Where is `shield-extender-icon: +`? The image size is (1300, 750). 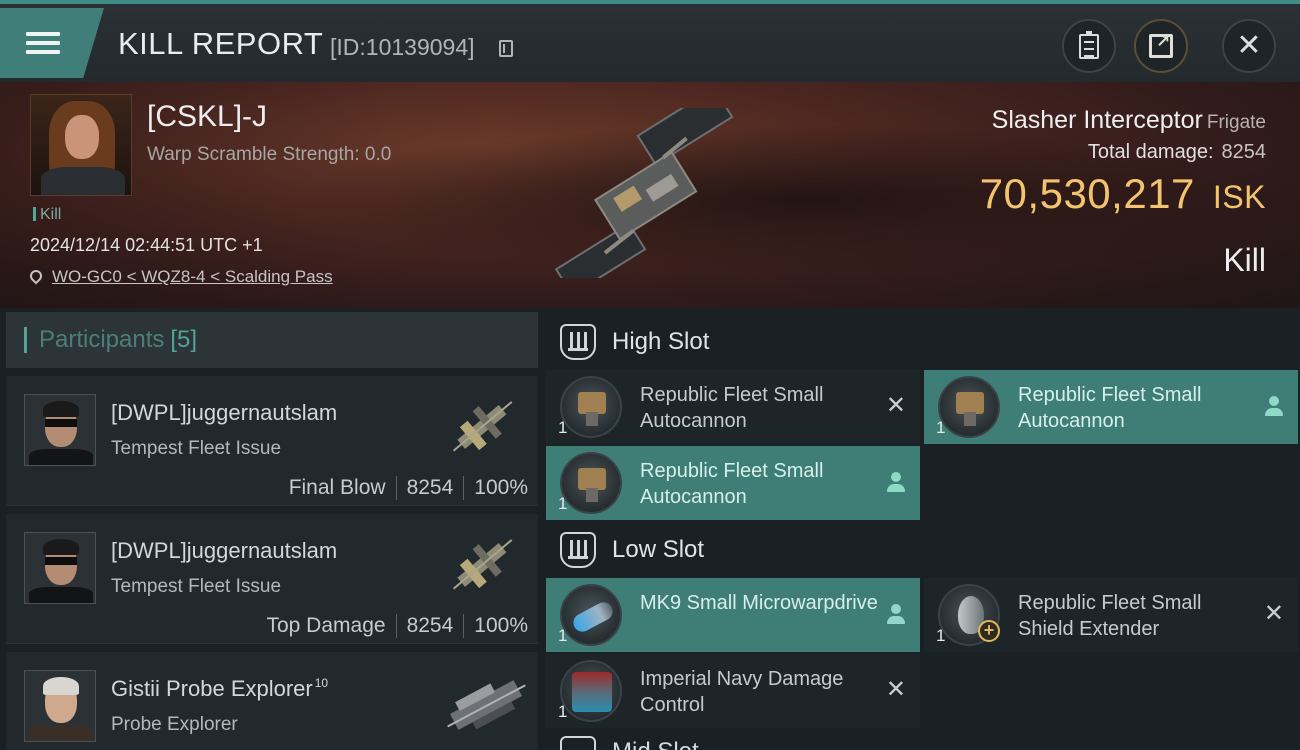
shield-extender-icon: + is located at coordinates (969, 615).